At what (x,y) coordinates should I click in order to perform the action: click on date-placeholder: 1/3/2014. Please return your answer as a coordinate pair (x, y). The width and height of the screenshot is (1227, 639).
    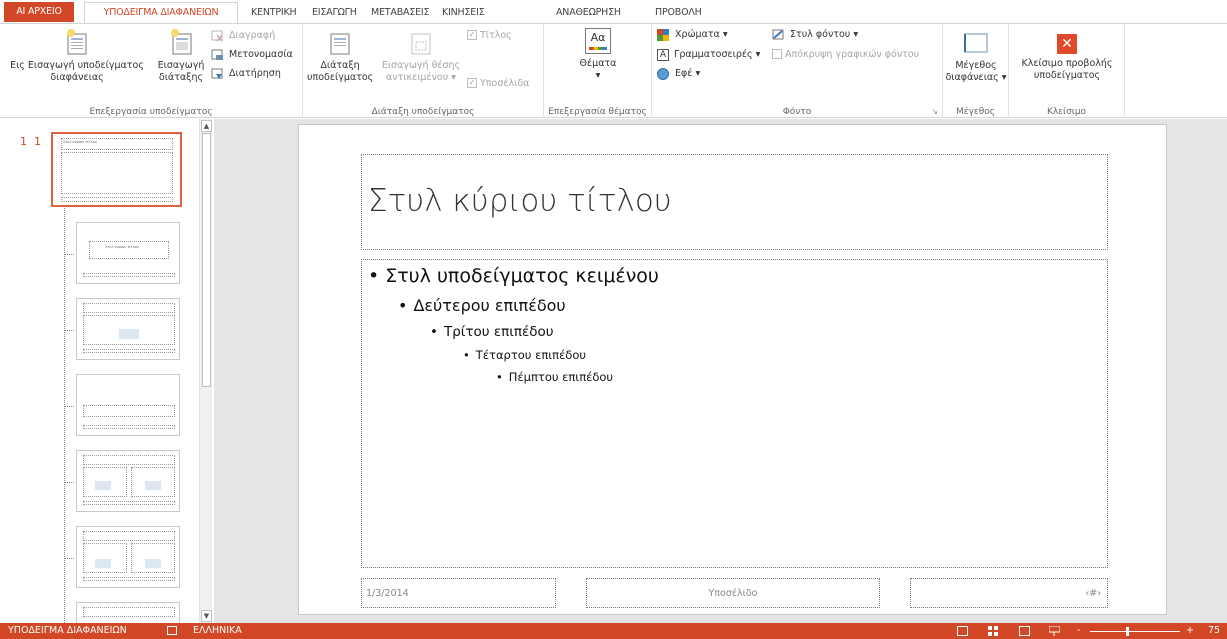
    Looking at the image, I should click on (458, 593).